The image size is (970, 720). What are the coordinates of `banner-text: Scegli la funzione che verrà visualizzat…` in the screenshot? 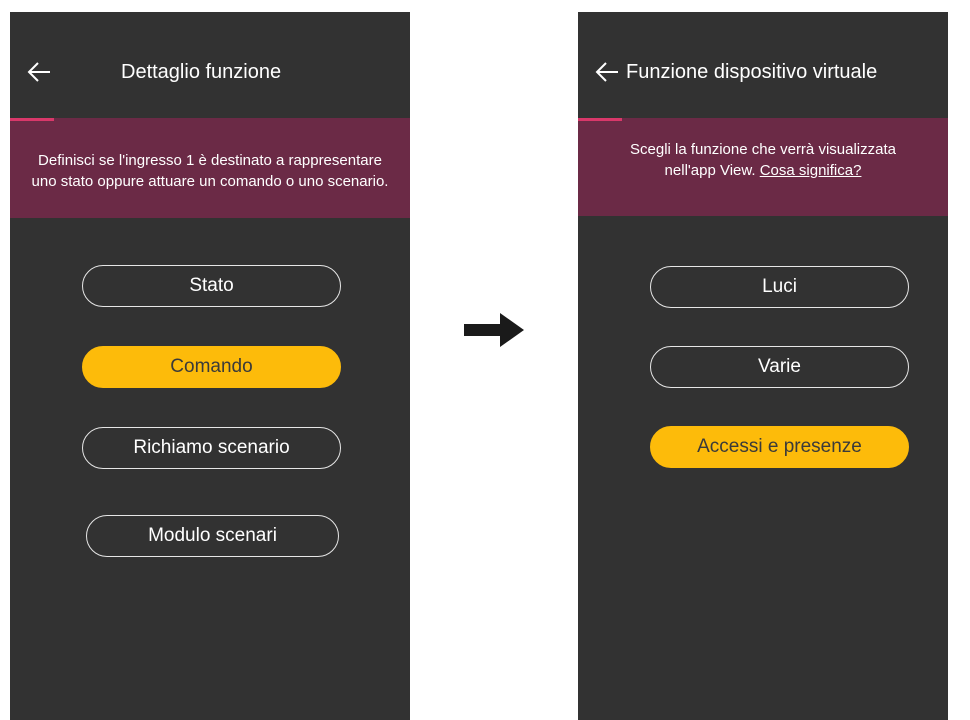 It's located at (763, 160).